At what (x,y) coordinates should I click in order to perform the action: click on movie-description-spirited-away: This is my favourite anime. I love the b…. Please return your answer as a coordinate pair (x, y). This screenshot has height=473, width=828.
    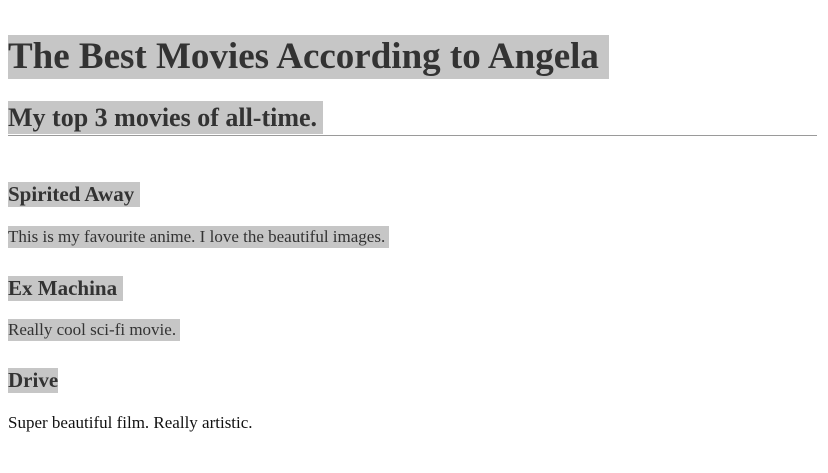
    Looking at the image, I should click on (199, 237).